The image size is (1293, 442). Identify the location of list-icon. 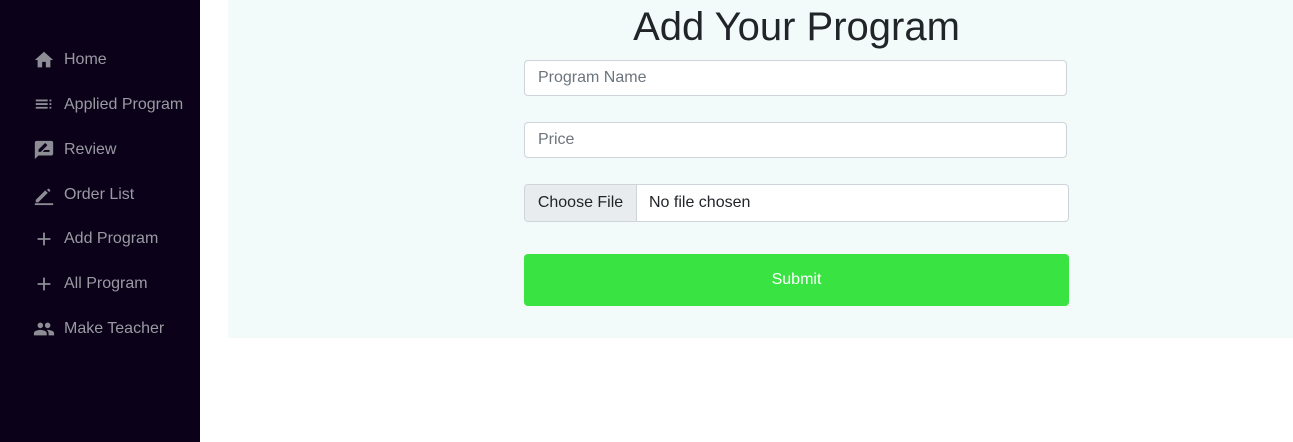
(44, 105).